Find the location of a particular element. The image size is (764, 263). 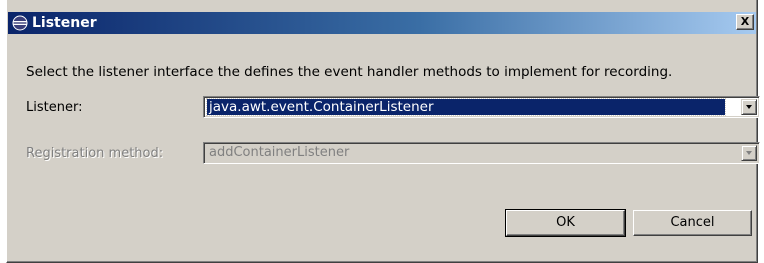

close-icon: X is located at coordinates (745, 21).